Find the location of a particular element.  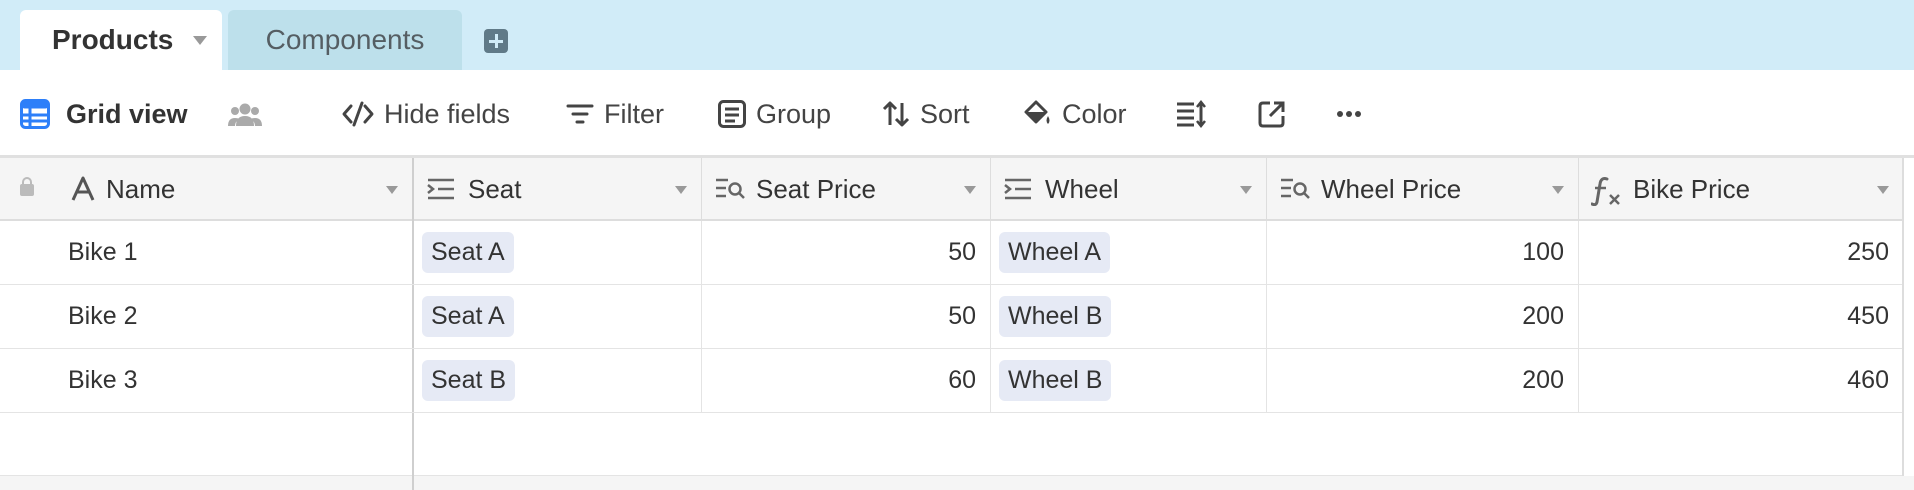

filter-button: Filter is located at coordinates (615, 114).